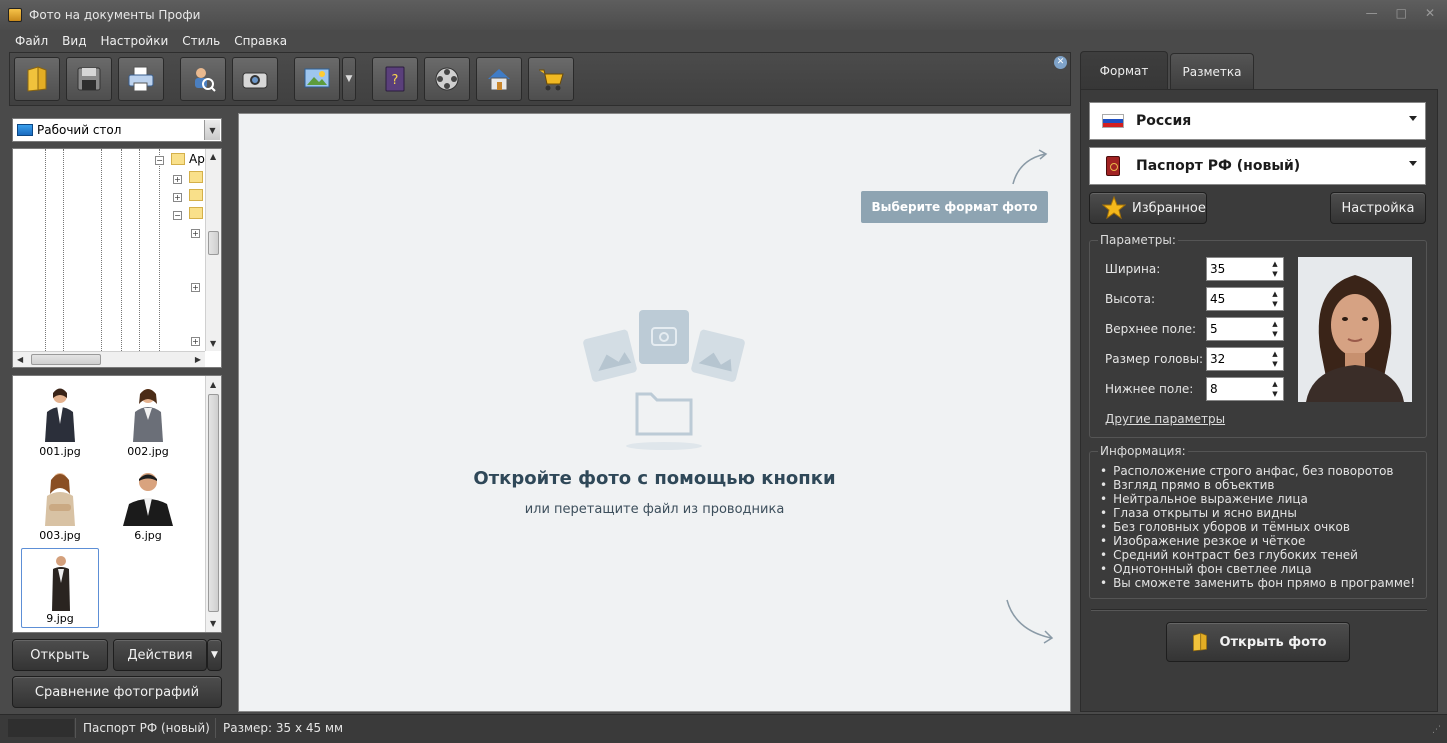  What do you see at coordinates (60, 655) in the screenshot?
I see `open-button: Открыть` at bounding box center [60, 655].